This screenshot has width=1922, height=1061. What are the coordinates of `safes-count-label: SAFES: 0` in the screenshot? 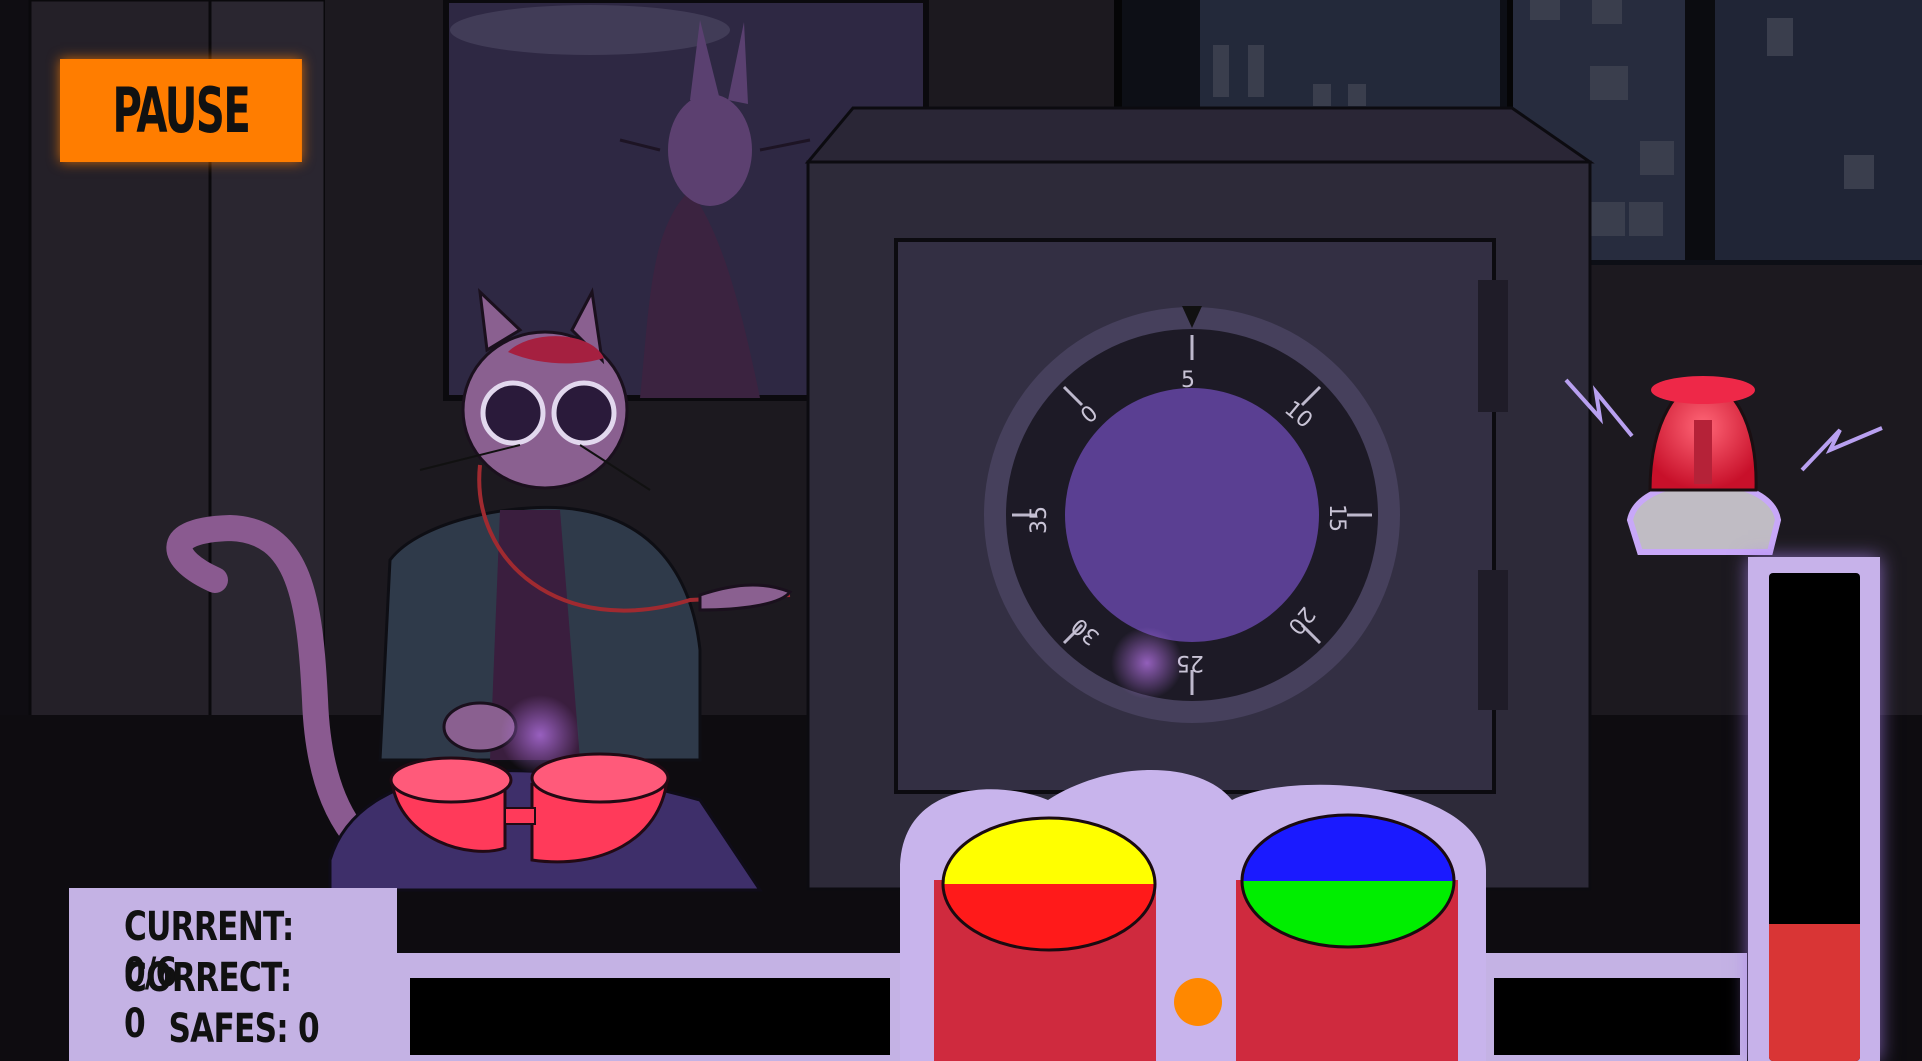 It's located at (243, 1029).